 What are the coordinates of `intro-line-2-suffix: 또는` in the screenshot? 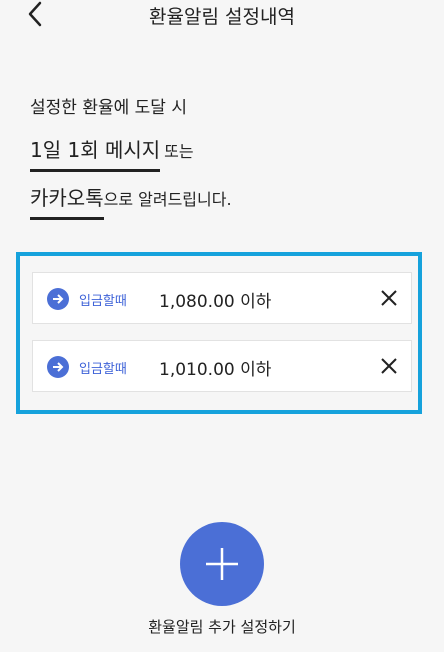 It's located at (179, 151).